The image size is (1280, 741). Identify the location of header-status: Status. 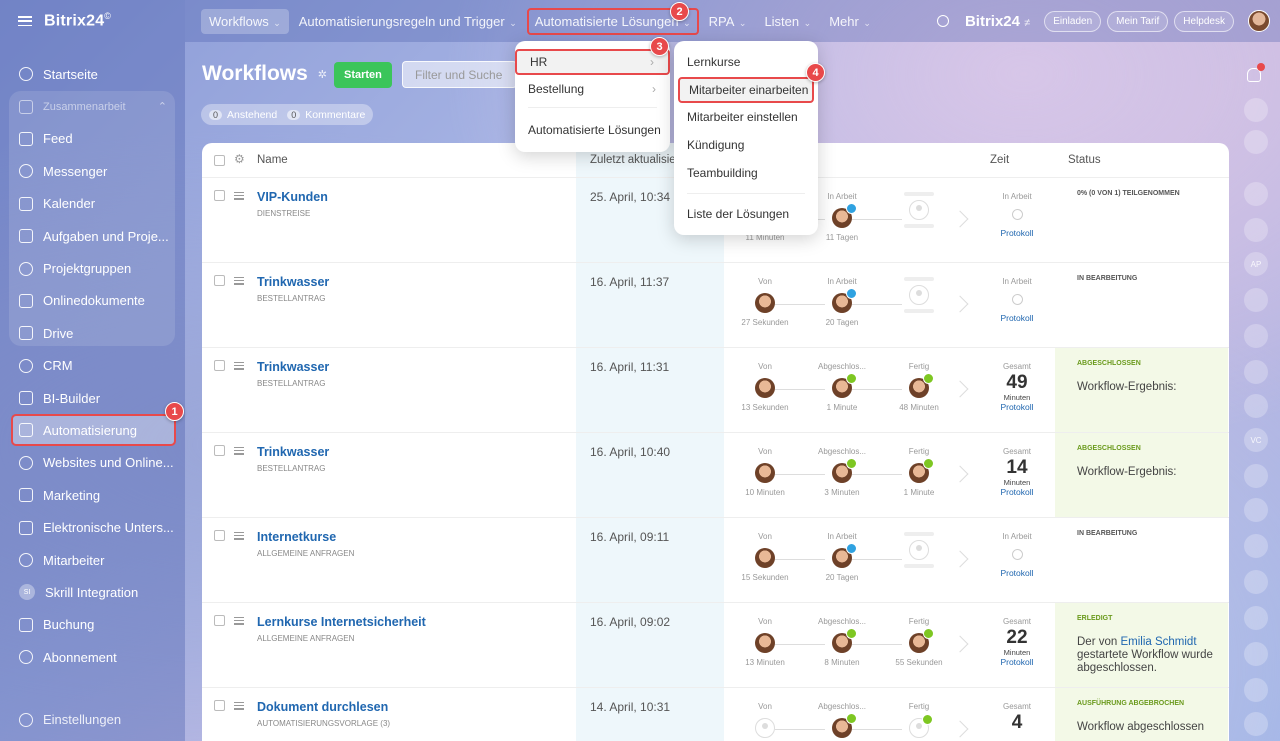
(1084, 160).